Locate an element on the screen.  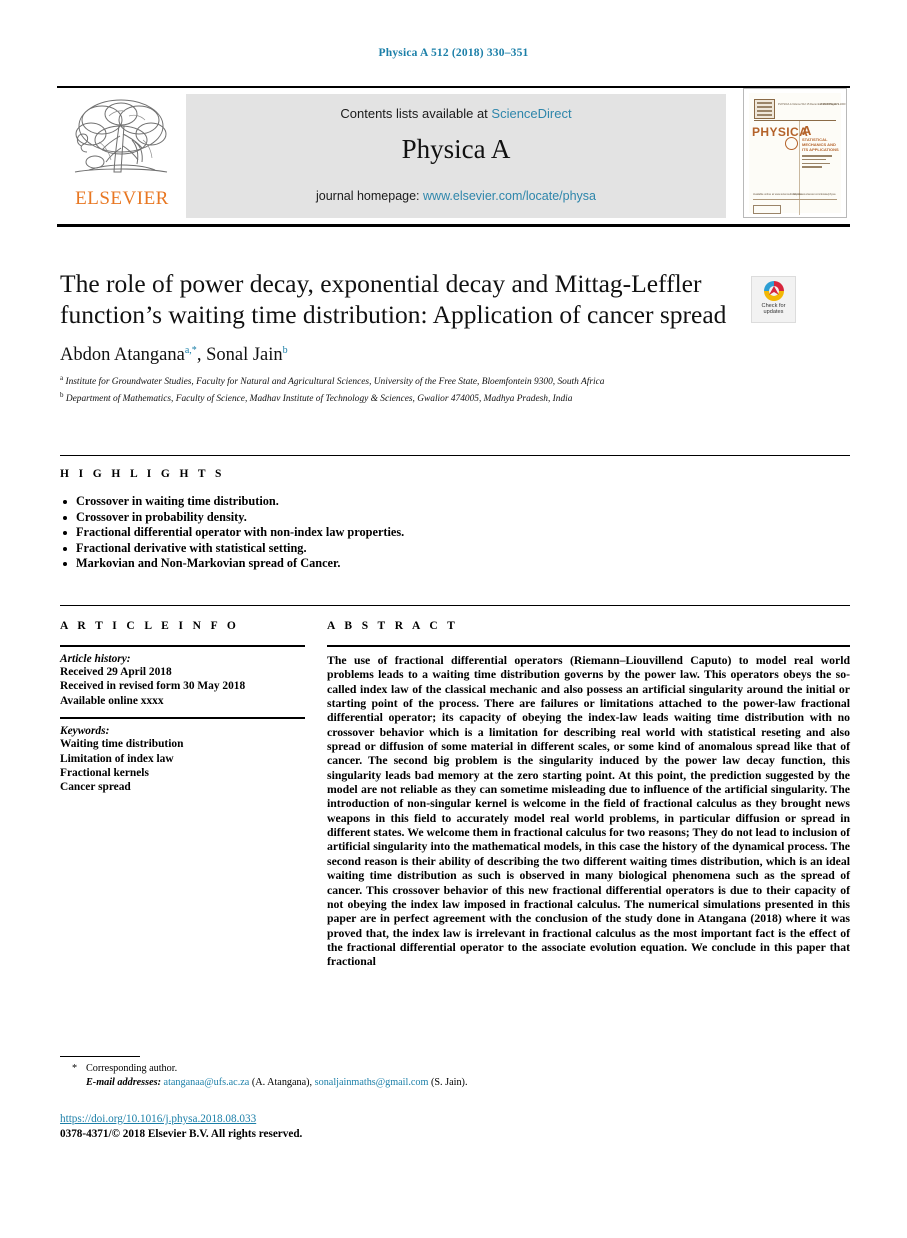
email-link-1: atanganaa@ufs.ac.za is located at coordinates (207, 1082).